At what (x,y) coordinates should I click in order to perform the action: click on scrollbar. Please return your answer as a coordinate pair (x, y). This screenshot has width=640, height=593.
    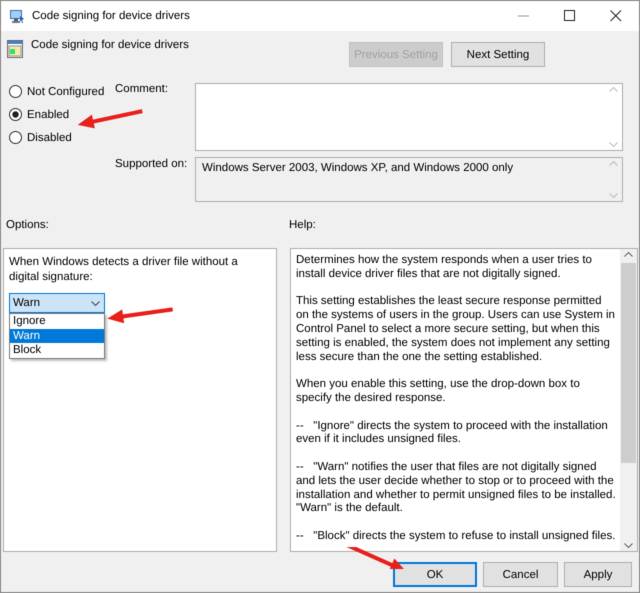
    Looking at the image, I should click on (628, 400).